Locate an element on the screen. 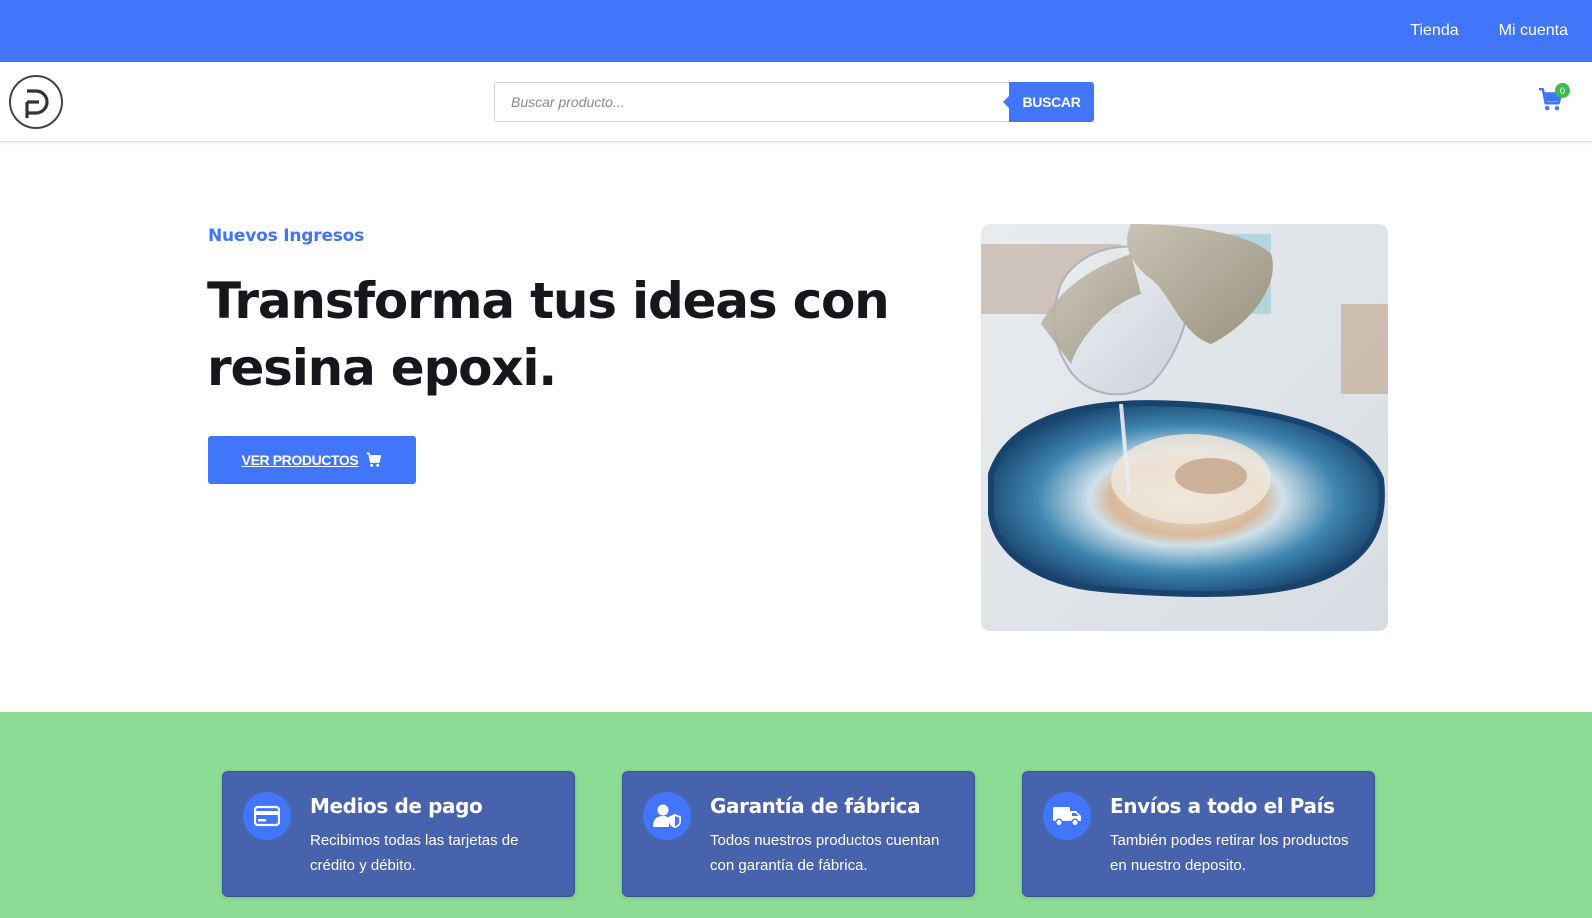 This screenshot has width=1592, height=918. search-input is located at coordinates (751, 102).